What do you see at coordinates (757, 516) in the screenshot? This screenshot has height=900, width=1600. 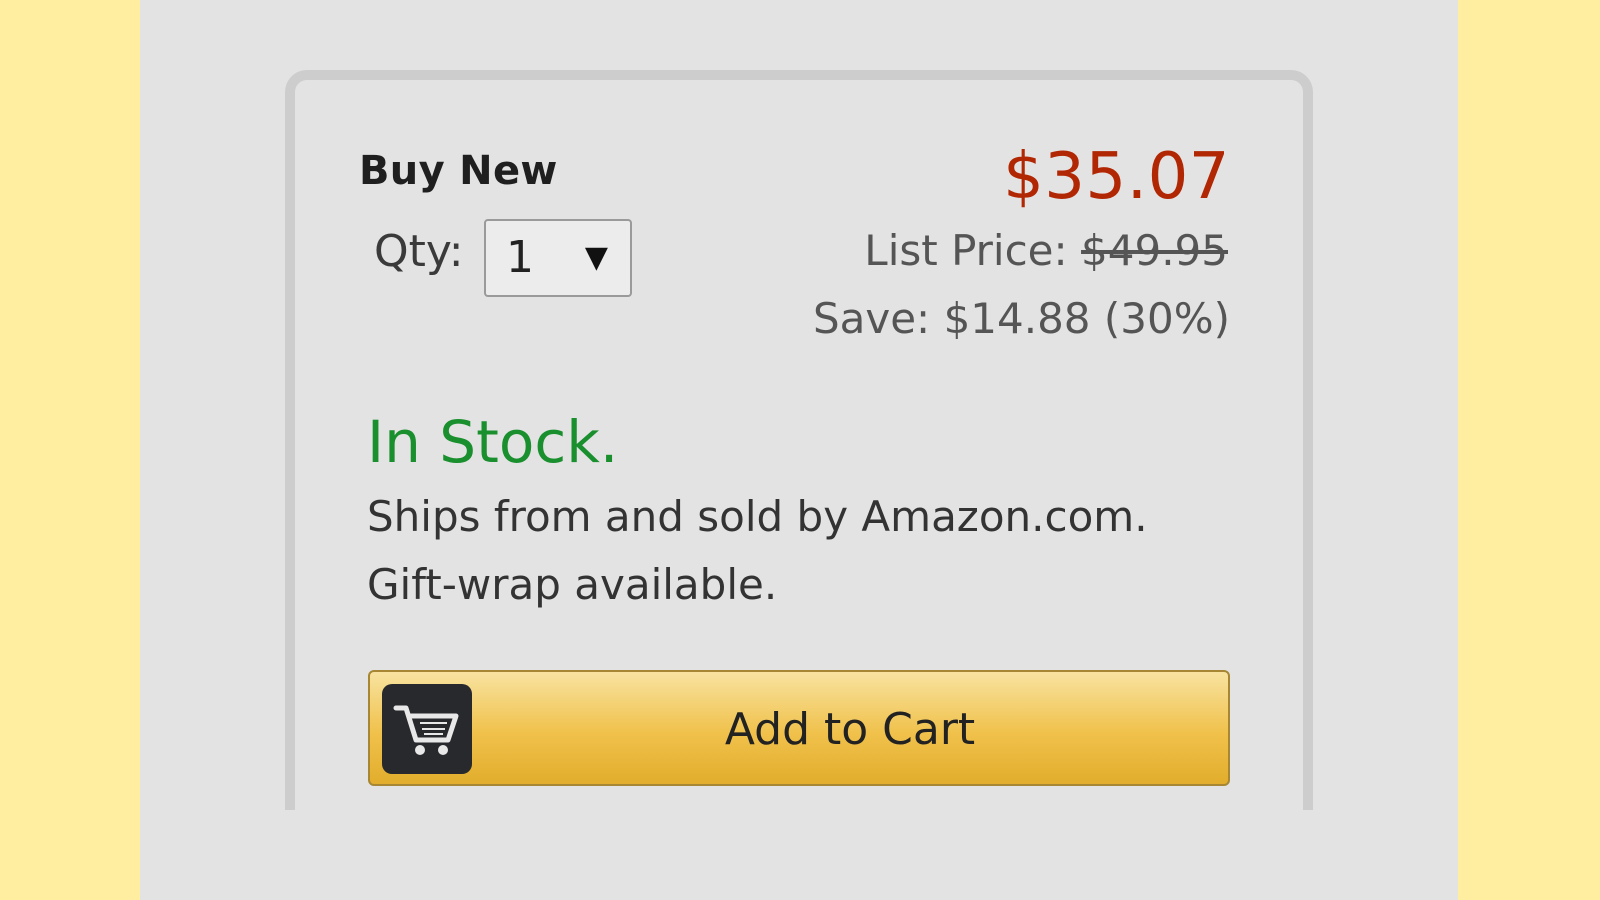 I see `ships-from-text: Ships from and sold by Amazon.com.` at bounding box center [757, 516].